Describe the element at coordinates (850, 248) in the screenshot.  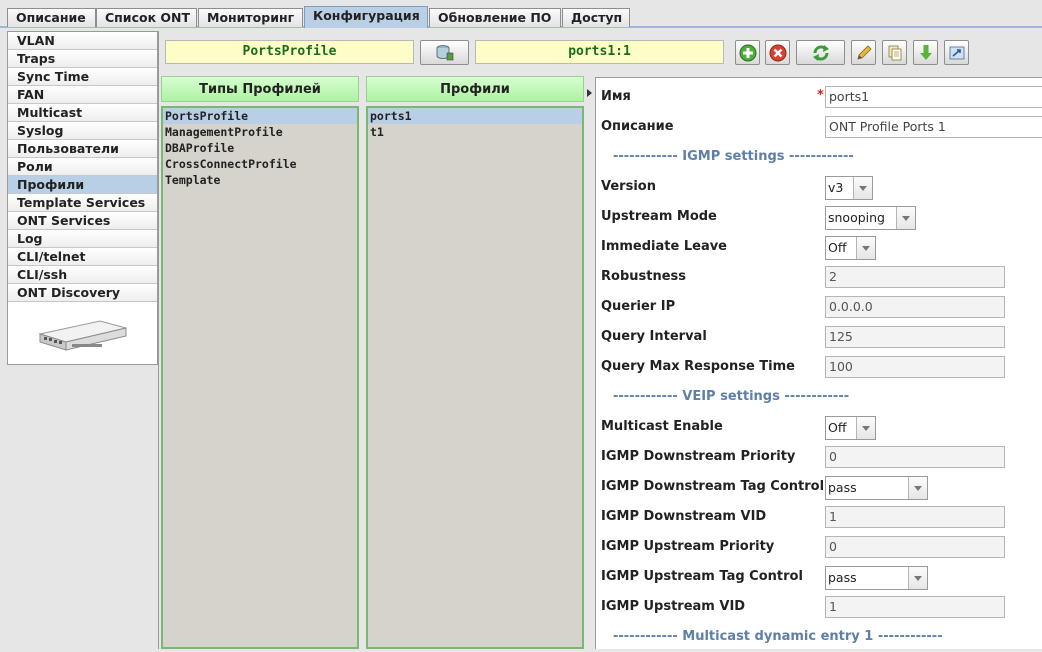
I see `immediate-leave-select: Off` at that location.